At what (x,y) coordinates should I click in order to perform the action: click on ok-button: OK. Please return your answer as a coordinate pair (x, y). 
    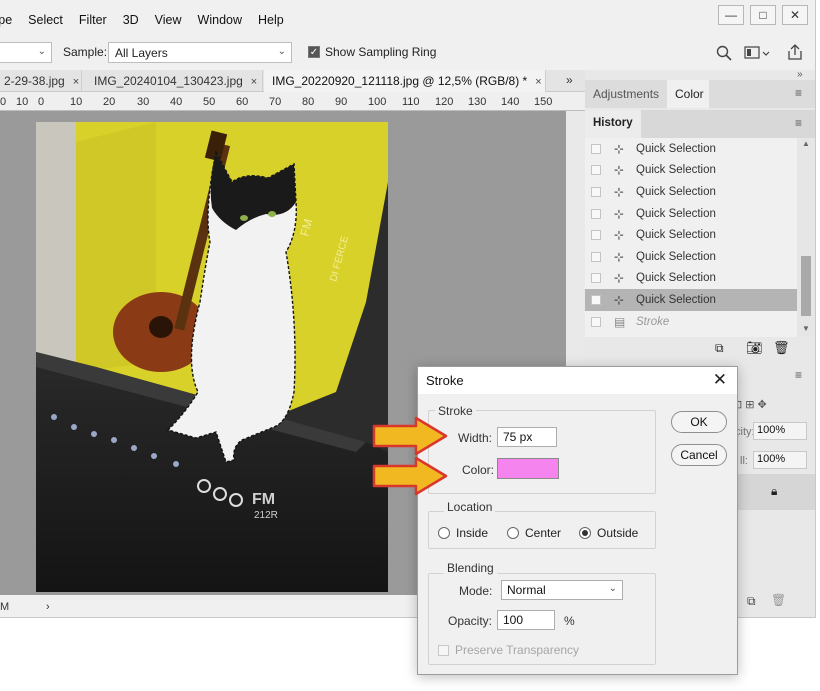
    Looking at the image, I should click on (699, 422).